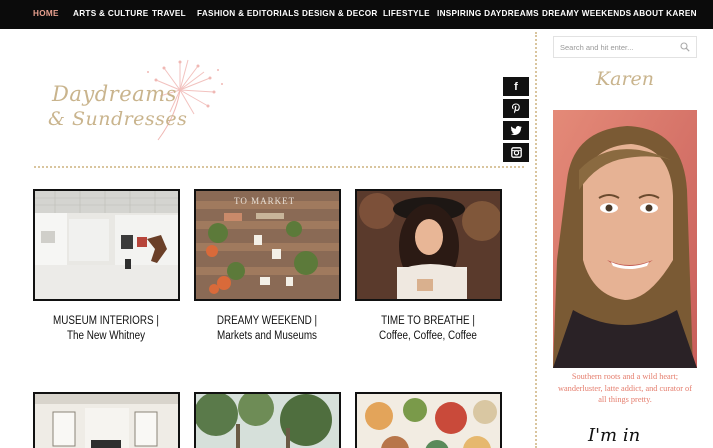 Image resolution: width=713 pixels, height=448 pixels. I want to click on nav-lifestyle: LIFESTYLE, so click(406, 13).